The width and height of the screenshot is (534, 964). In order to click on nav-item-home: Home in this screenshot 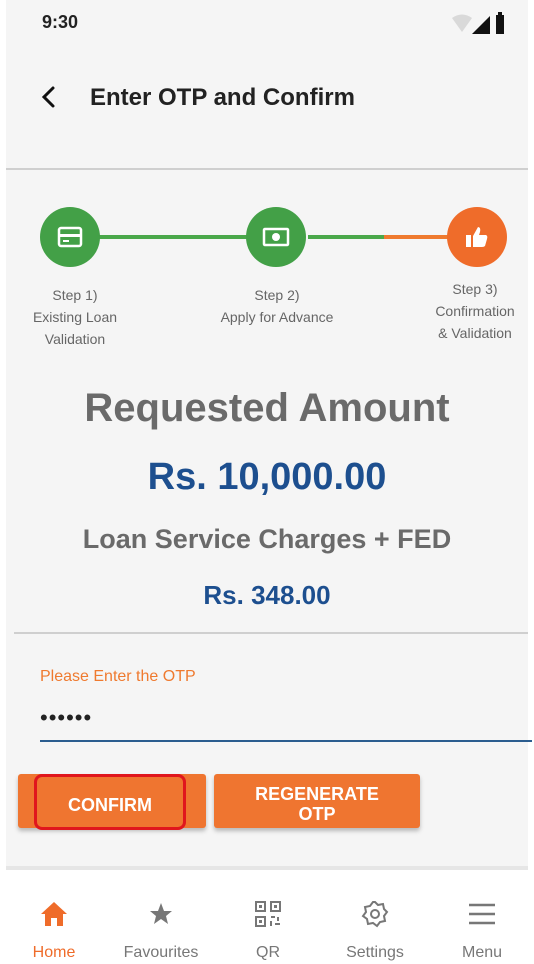, I will do `click(54, 917)`.